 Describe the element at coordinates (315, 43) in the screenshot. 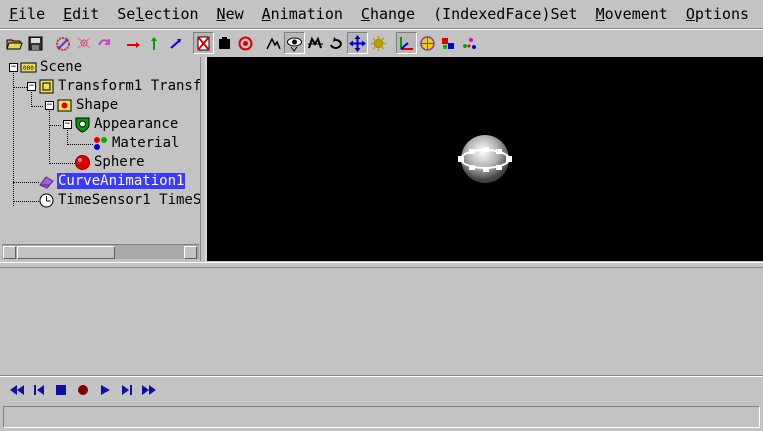

I see `fly-icon` at that location.